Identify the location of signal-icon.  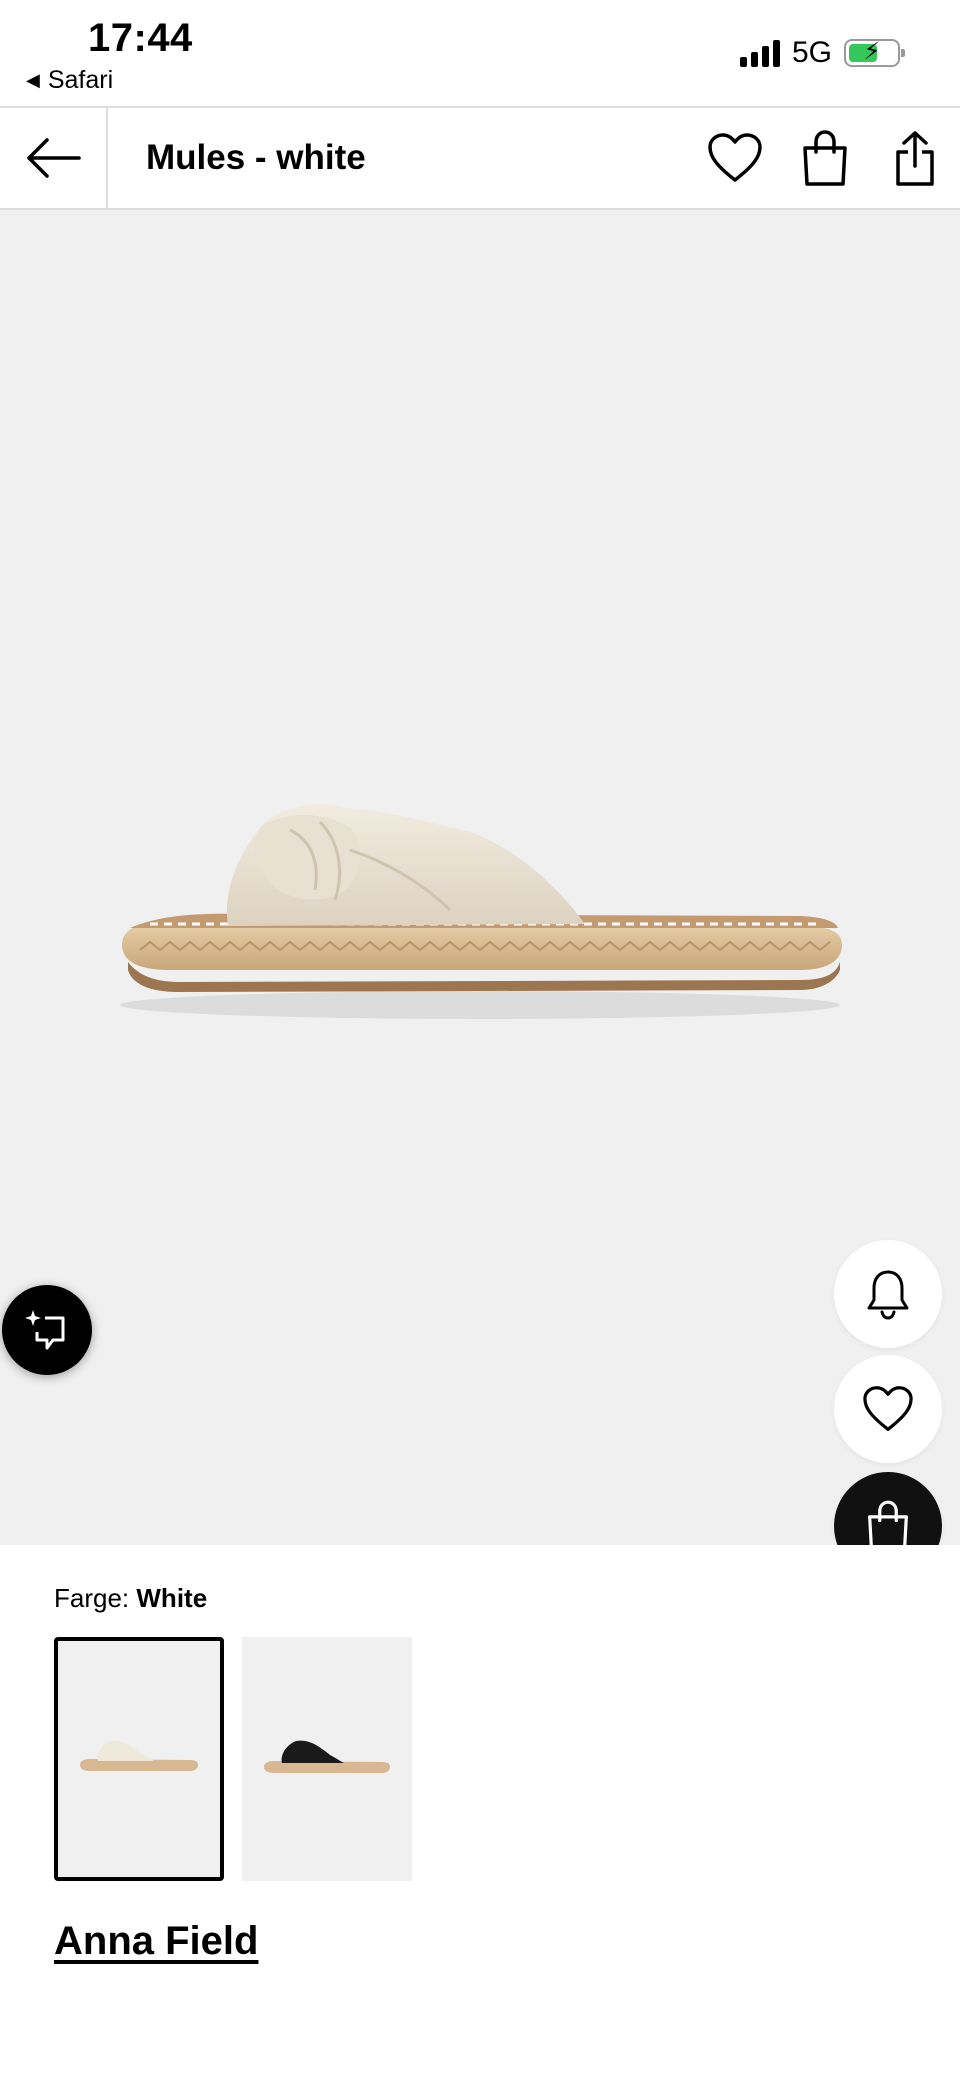
(759, 53).